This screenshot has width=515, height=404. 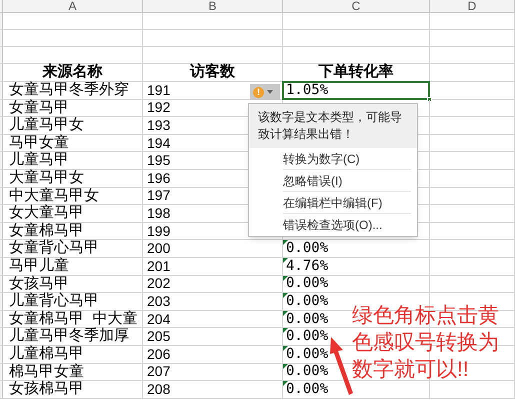 I want to click on column-header: B, so click(x=212, y=6).